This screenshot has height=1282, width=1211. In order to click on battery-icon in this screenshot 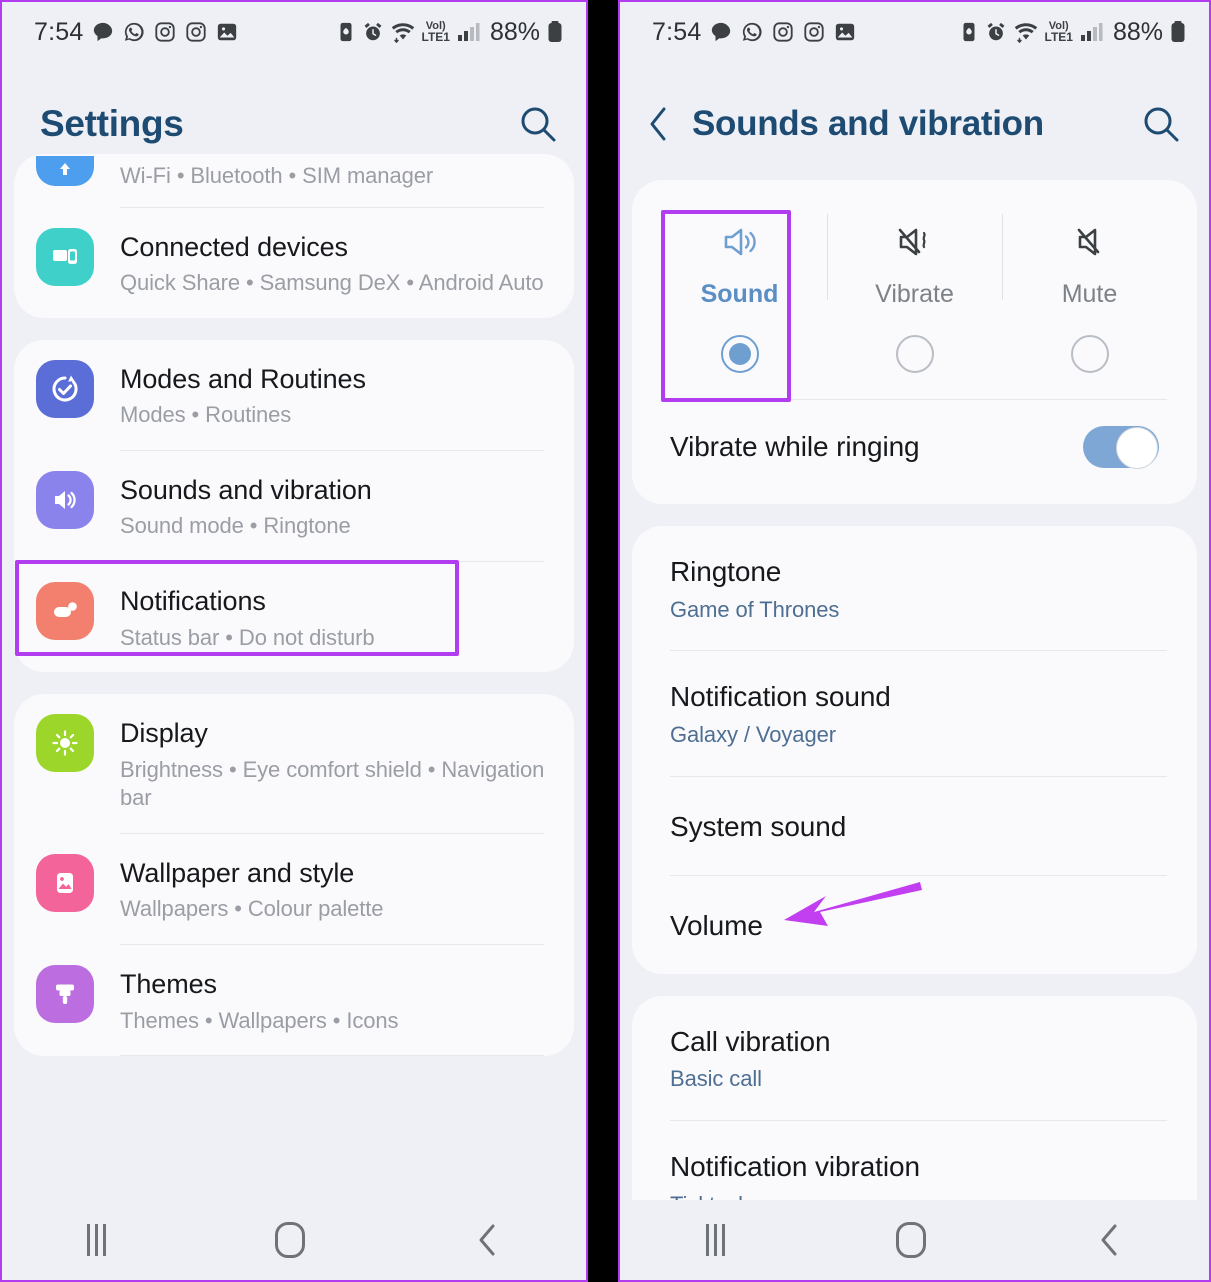, I will do `click(555, 32)`.